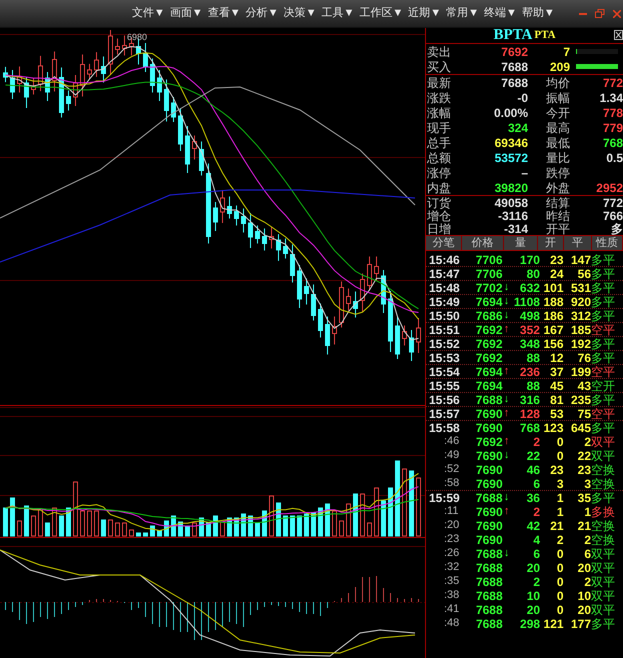 The height and width of the screenshot is (658, 623). Describe the element at coordinates (610, 98) in the screenshot. I see `stat-value: 1.34` at that location.